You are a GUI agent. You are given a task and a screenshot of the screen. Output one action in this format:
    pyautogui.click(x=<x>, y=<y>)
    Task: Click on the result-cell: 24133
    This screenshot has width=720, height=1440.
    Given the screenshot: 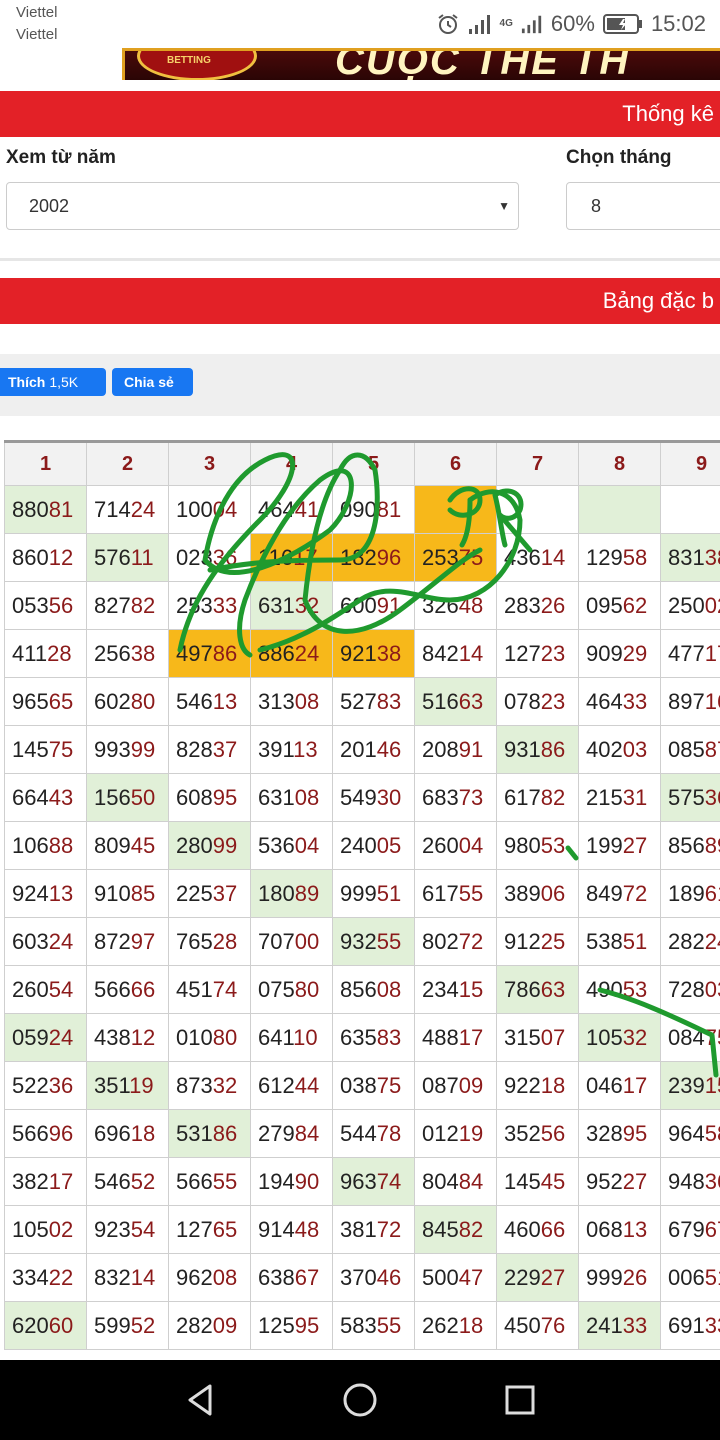 What is the action you would take?
    pyautogui.click(x=619, y=1325)
    